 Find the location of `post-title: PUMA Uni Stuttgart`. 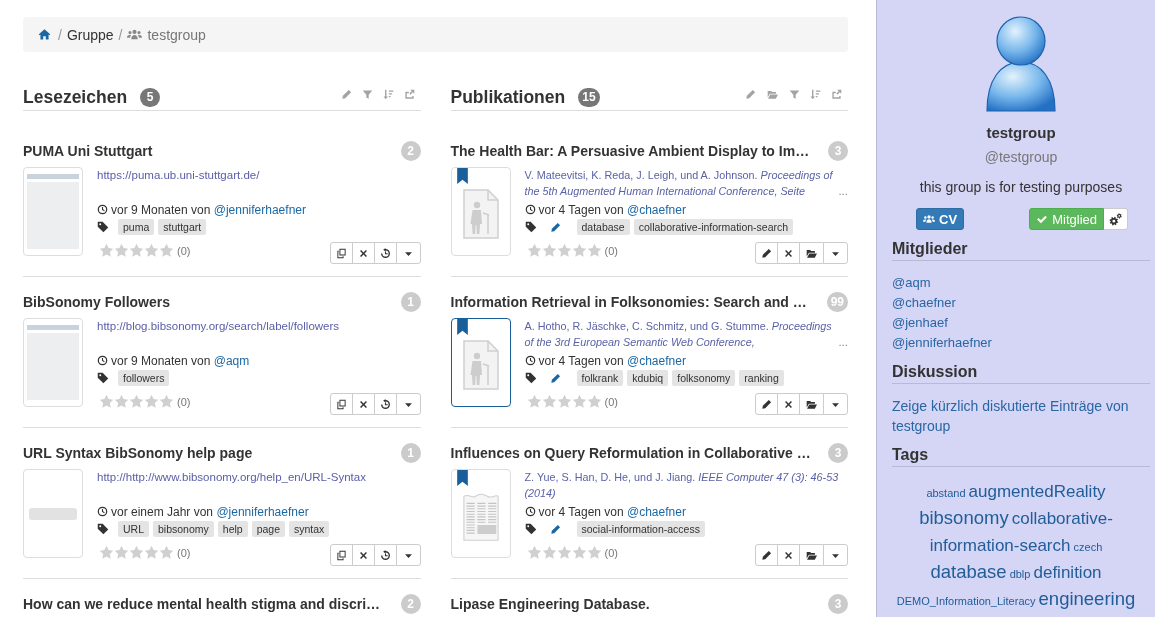

post-title: PUMA Uni Stuttgart is located at coordinates (88, 151).